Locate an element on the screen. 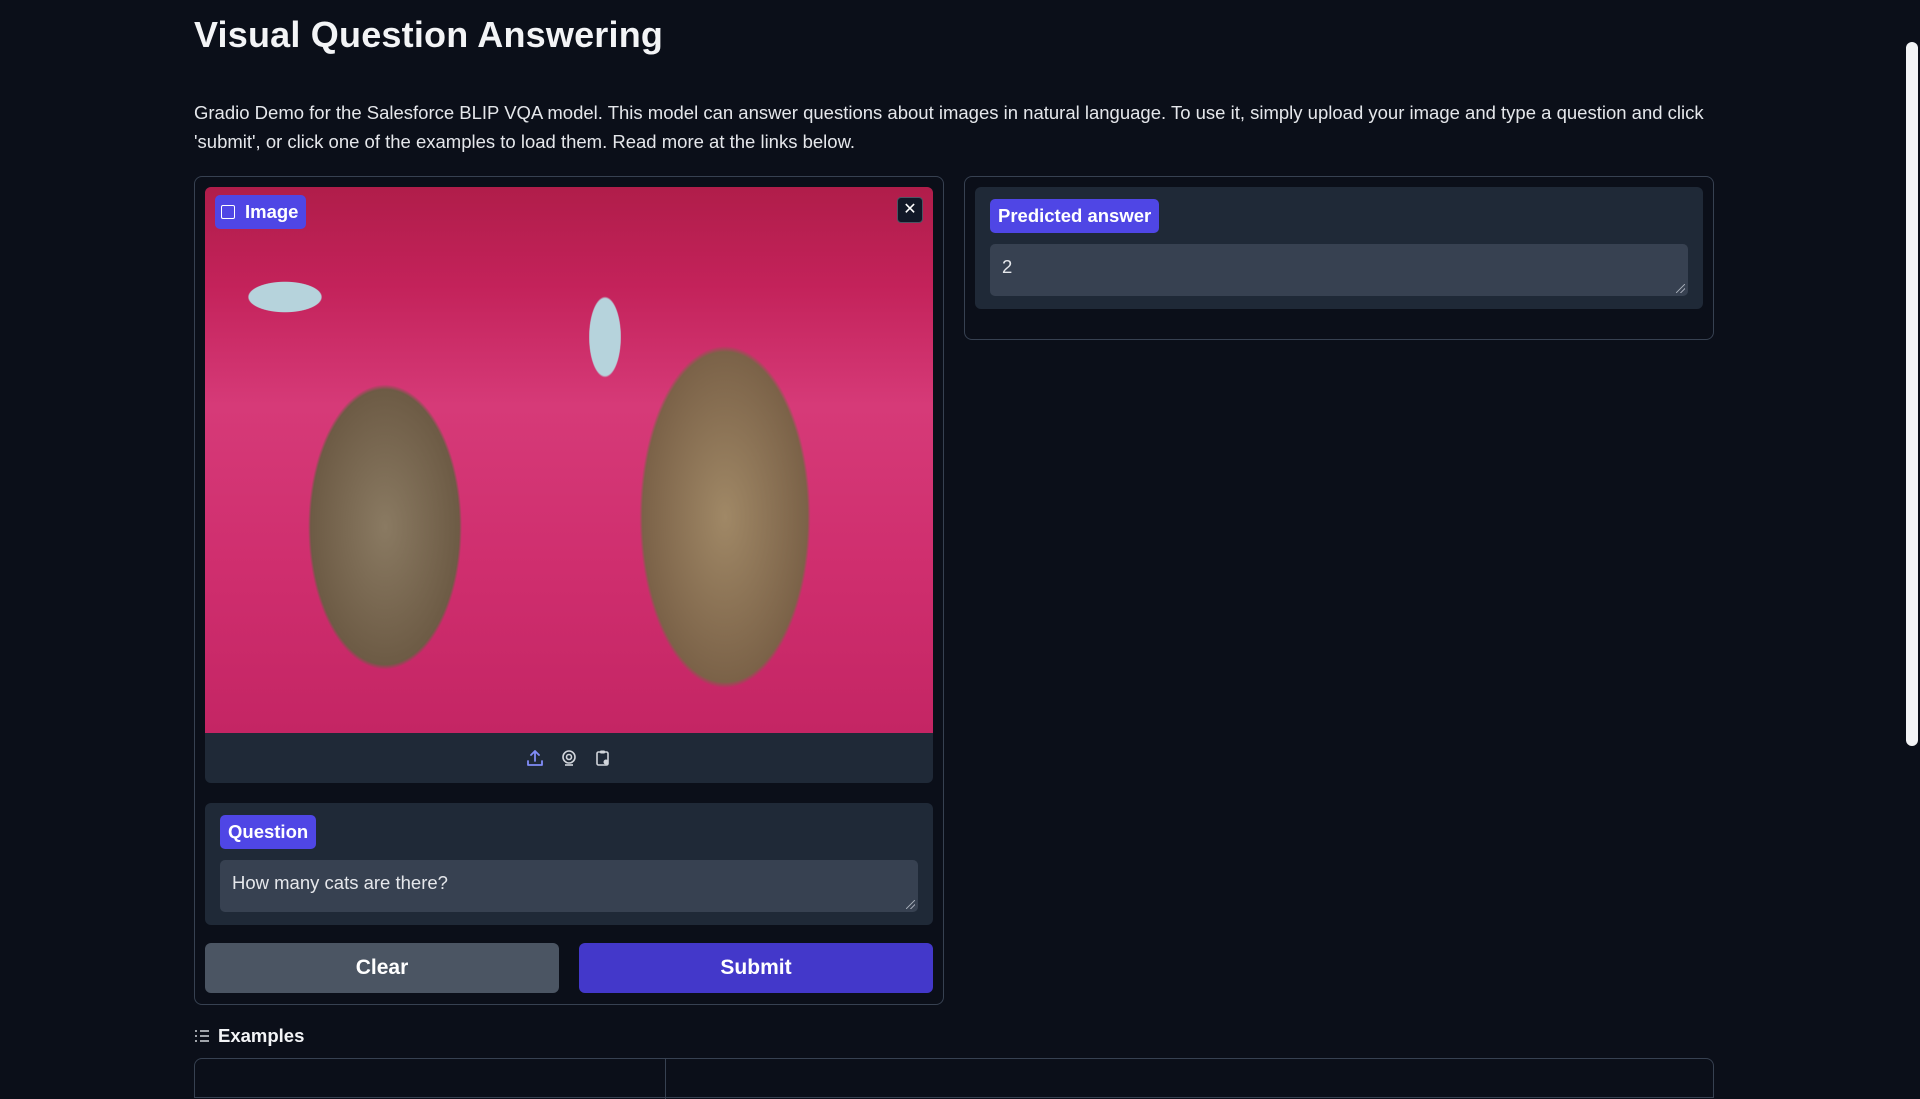  question-input: How many cats are there? is located at coordinates (569, 886).